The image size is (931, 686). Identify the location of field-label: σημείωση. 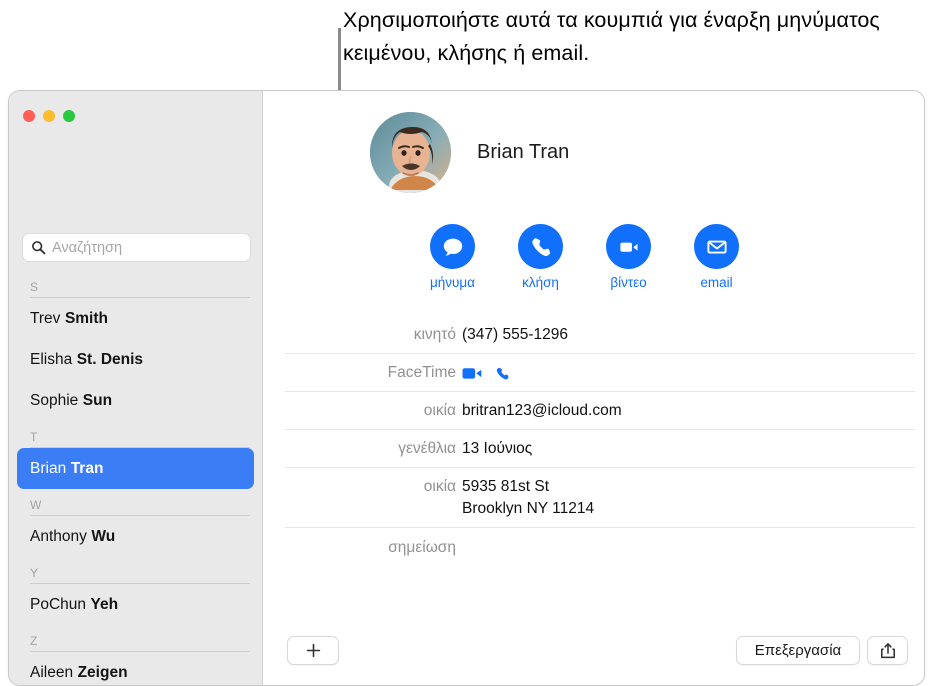
(422, 547).